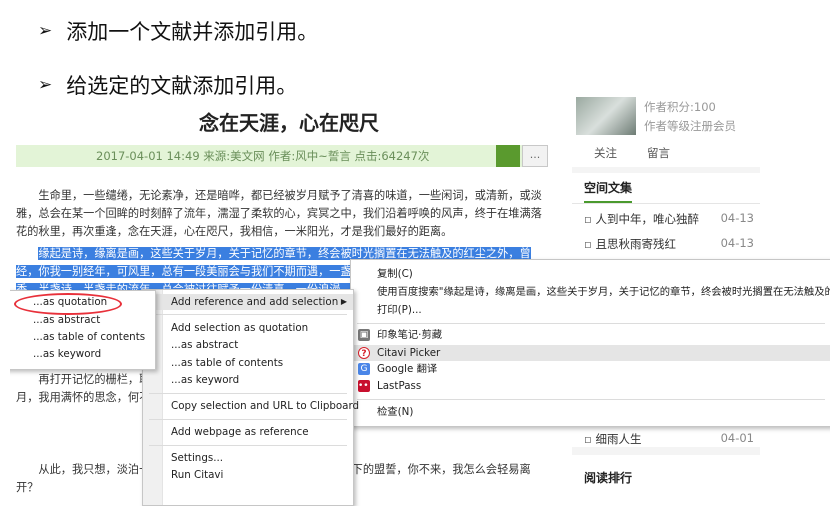 The height and width of the screenshot is (506, 830). What do you see at coordinates (289, 123) in the screenshot?
I see `article-title: 念在天涯，心在咫尺` at bounding box center [289, 123].